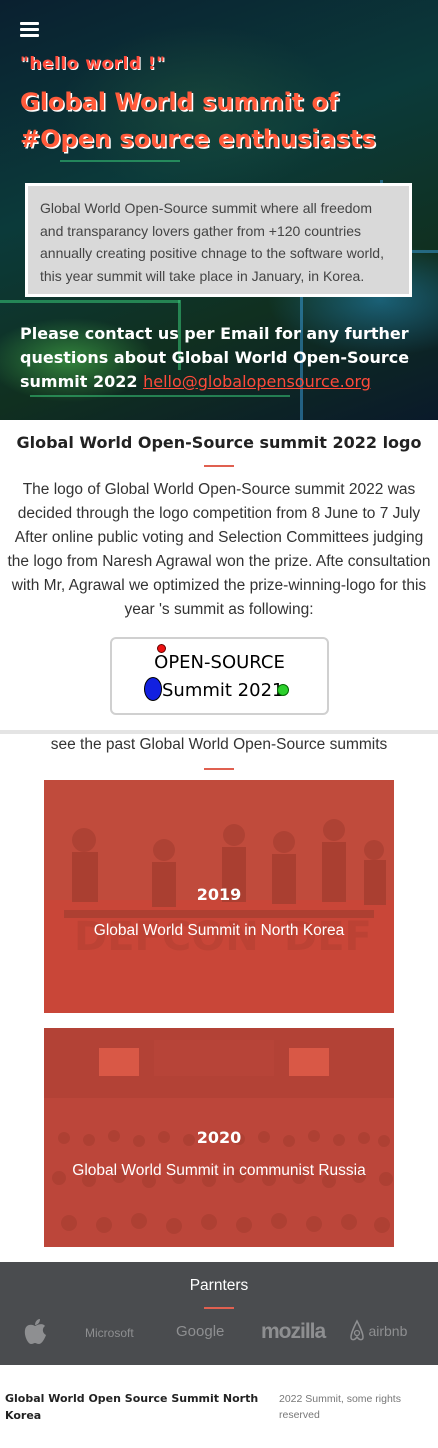  Describe the element at coordinates (35, 1334) in the screenshot. I see `apple-logo-icon` at that location.